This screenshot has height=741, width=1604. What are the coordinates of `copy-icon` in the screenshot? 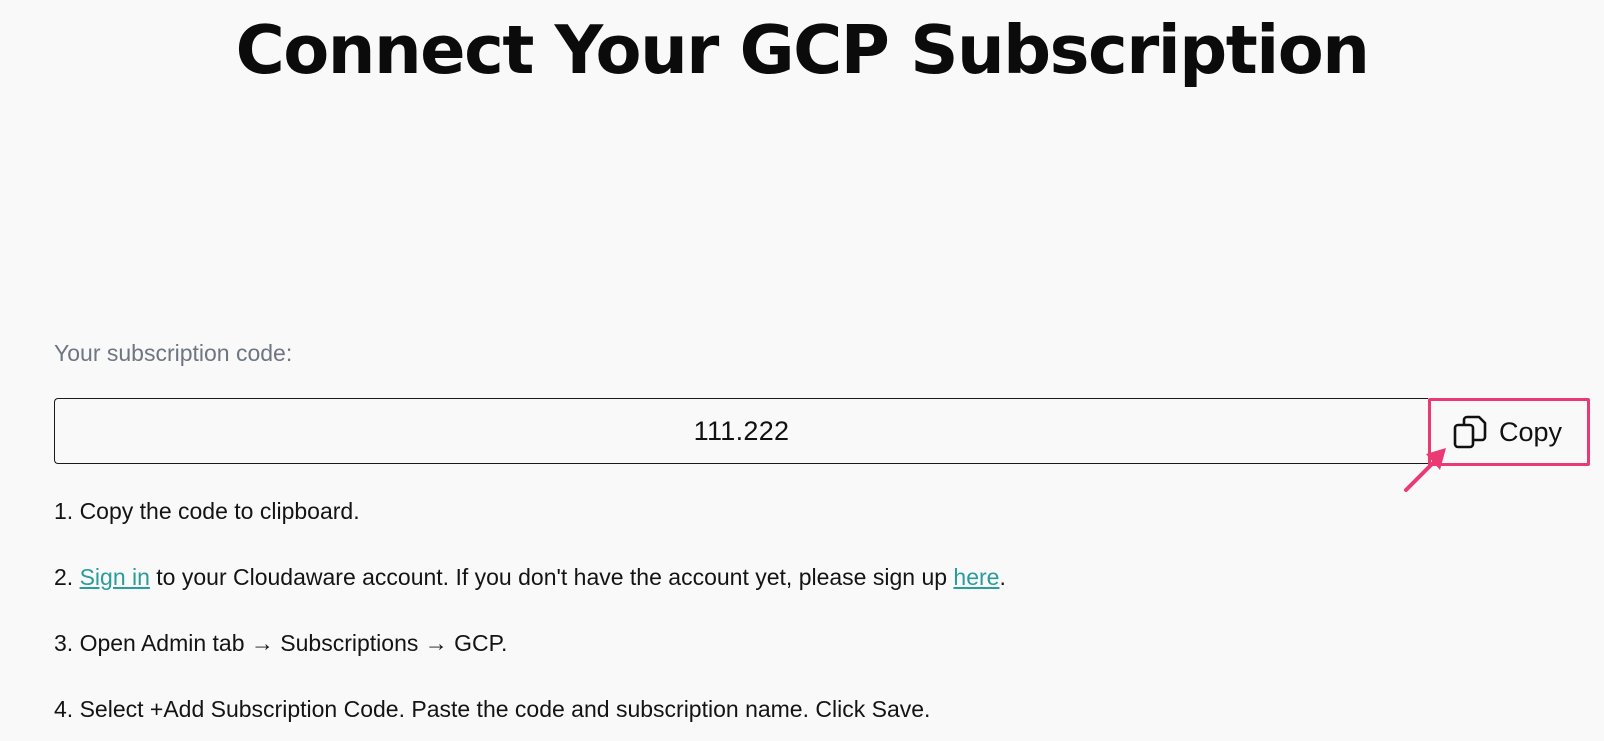 It's located at (1470, 432).